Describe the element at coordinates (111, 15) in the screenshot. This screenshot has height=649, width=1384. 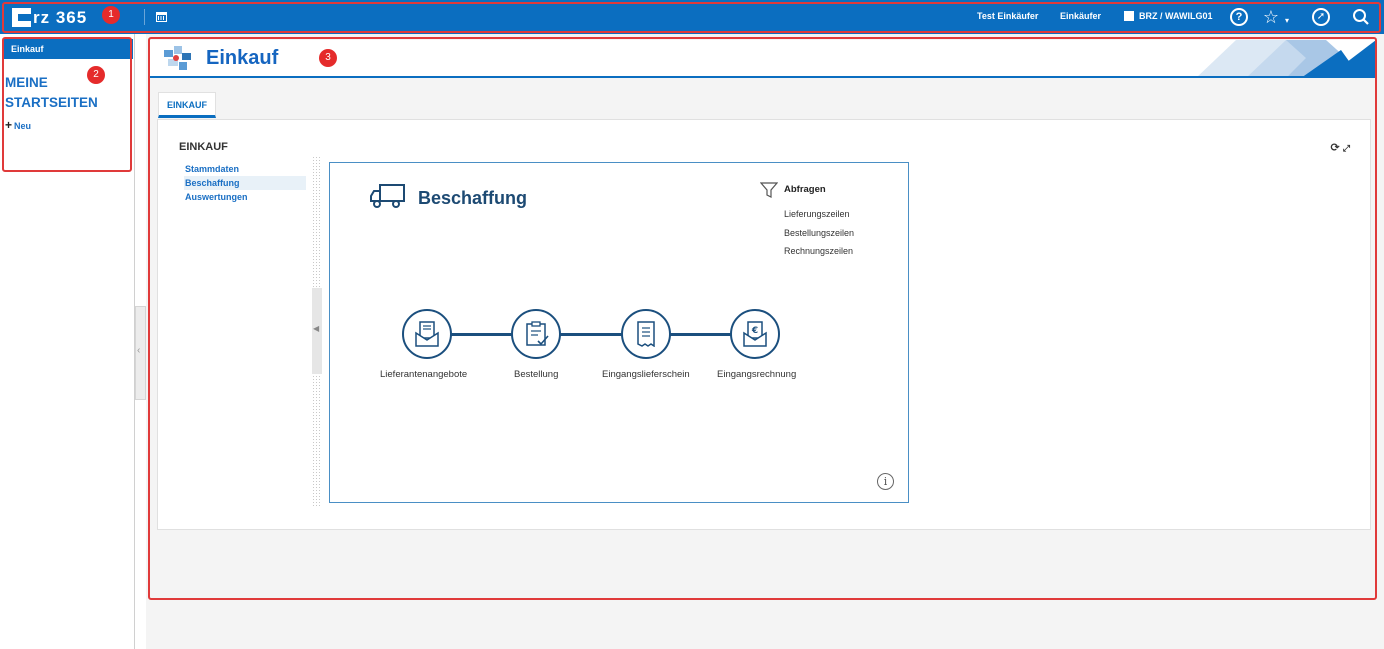
I see `annotation-badge-1: 1` at that location.